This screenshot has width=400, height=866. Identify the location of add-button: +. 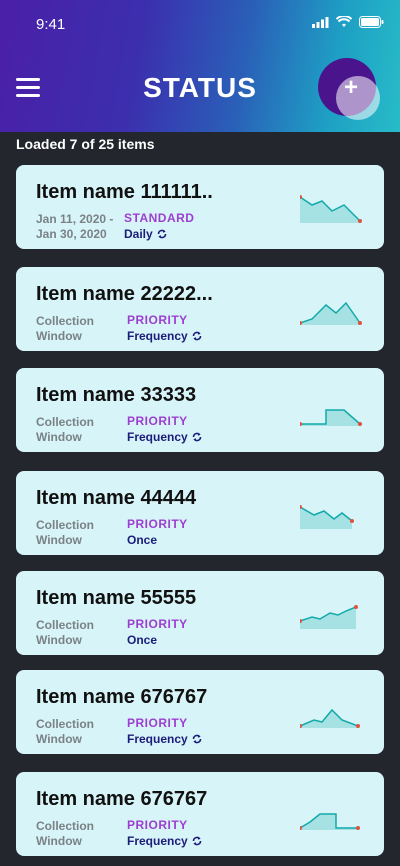
(349, 89).